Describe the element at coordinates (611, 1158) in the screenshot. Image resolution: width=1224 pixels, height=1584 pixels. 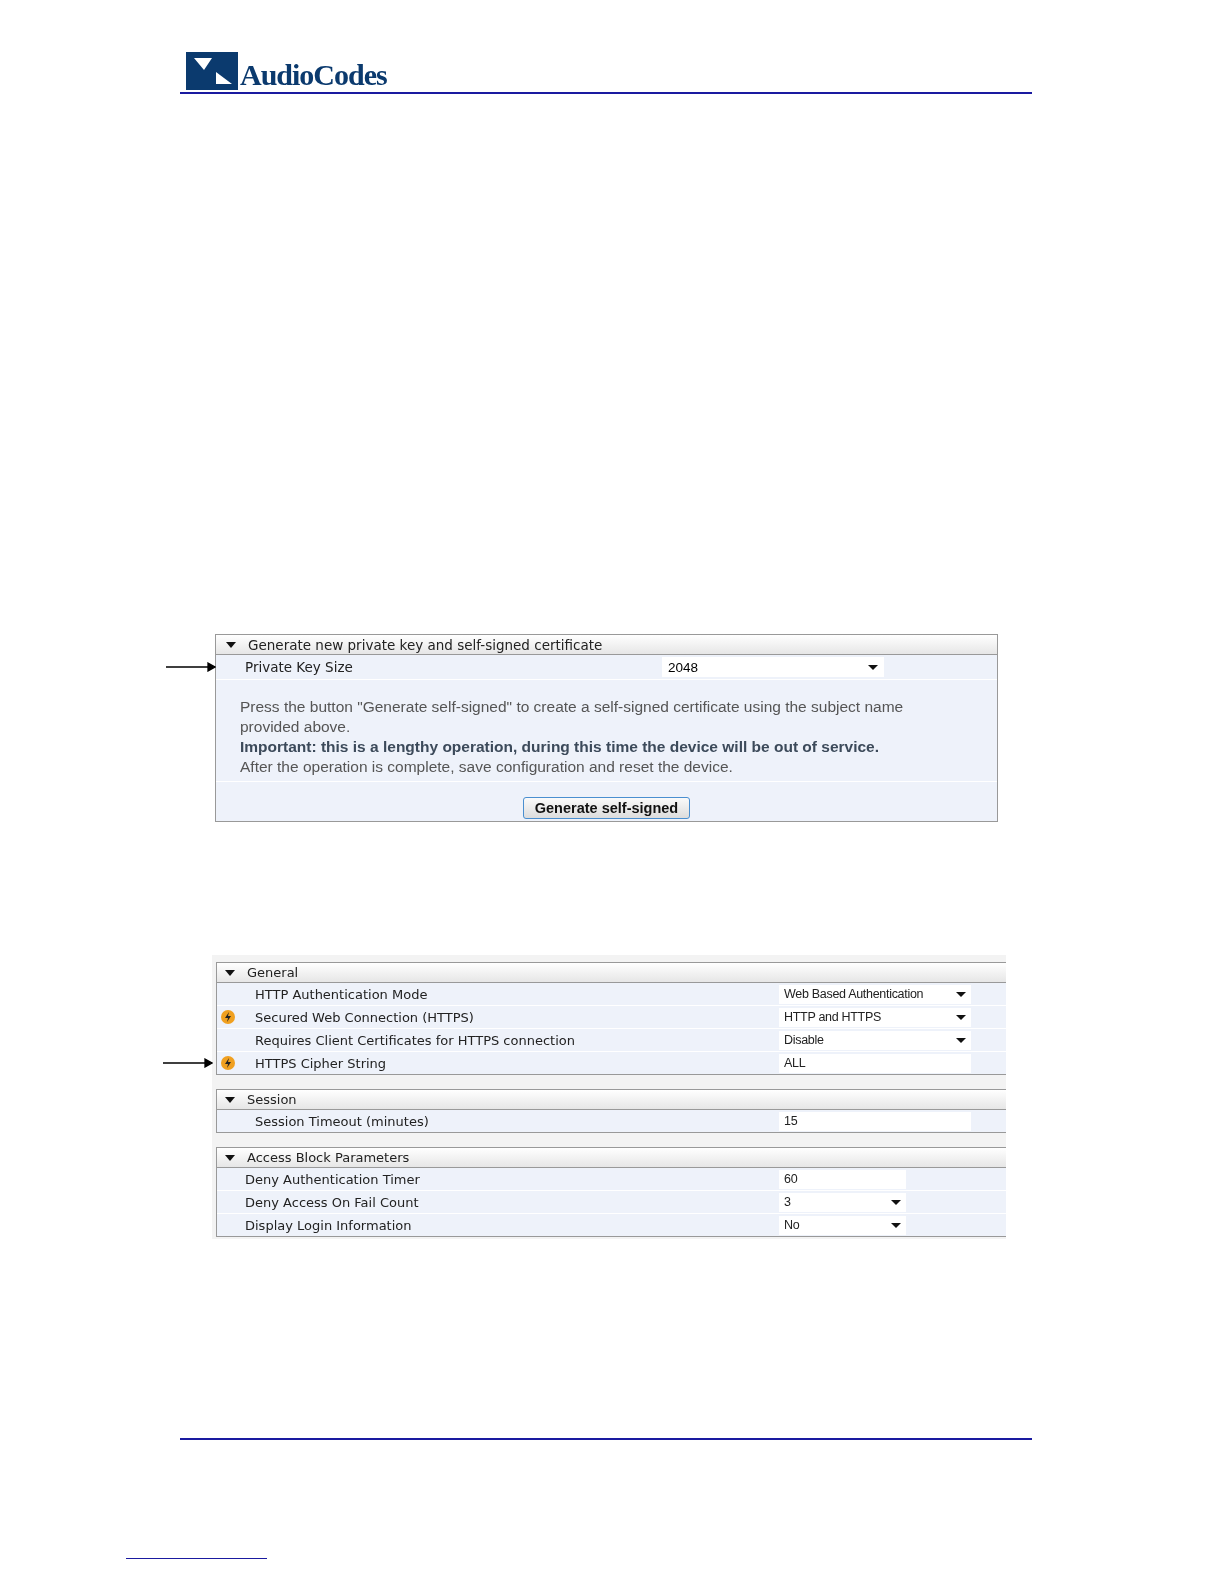
I see `section-header: Access Block Parameters` at that location.